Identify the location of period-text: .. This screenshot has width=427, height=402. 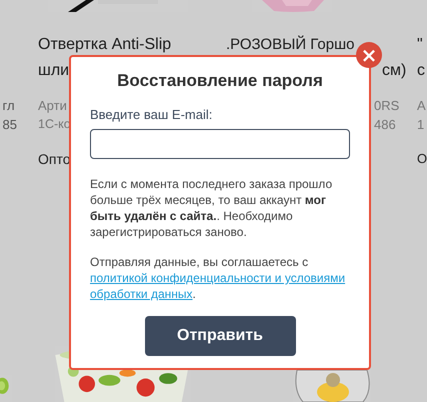
(194, 294).